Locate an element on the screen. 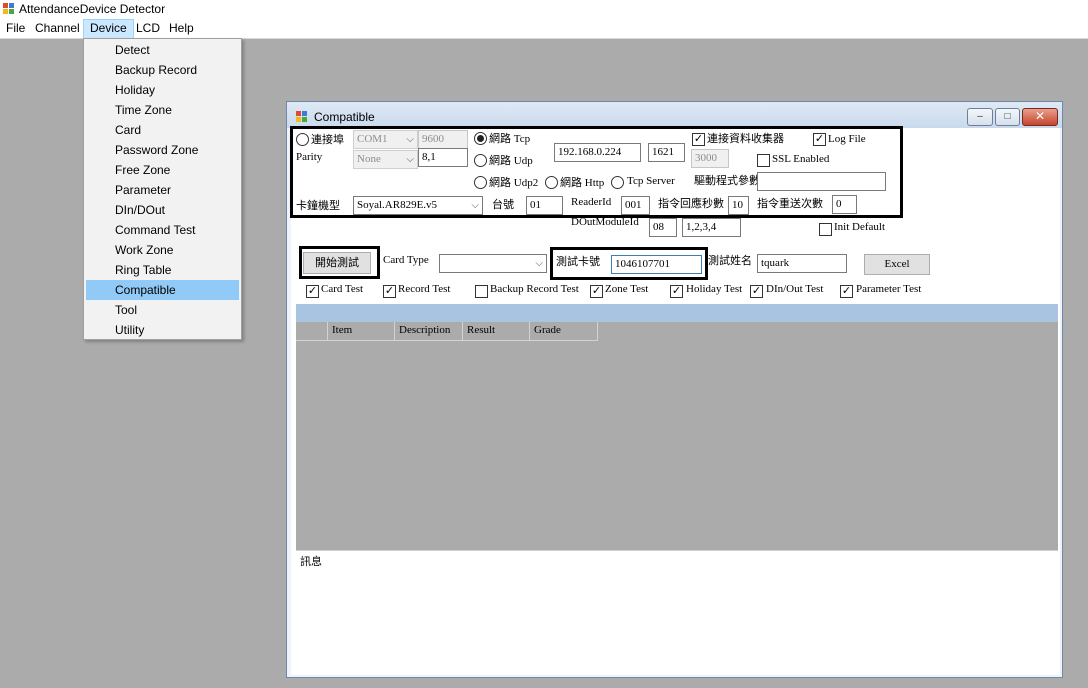 This screenshot has width=1088, height=688. menu-item-din-dout: DIn/DOut is located at coordinates (162, 210).